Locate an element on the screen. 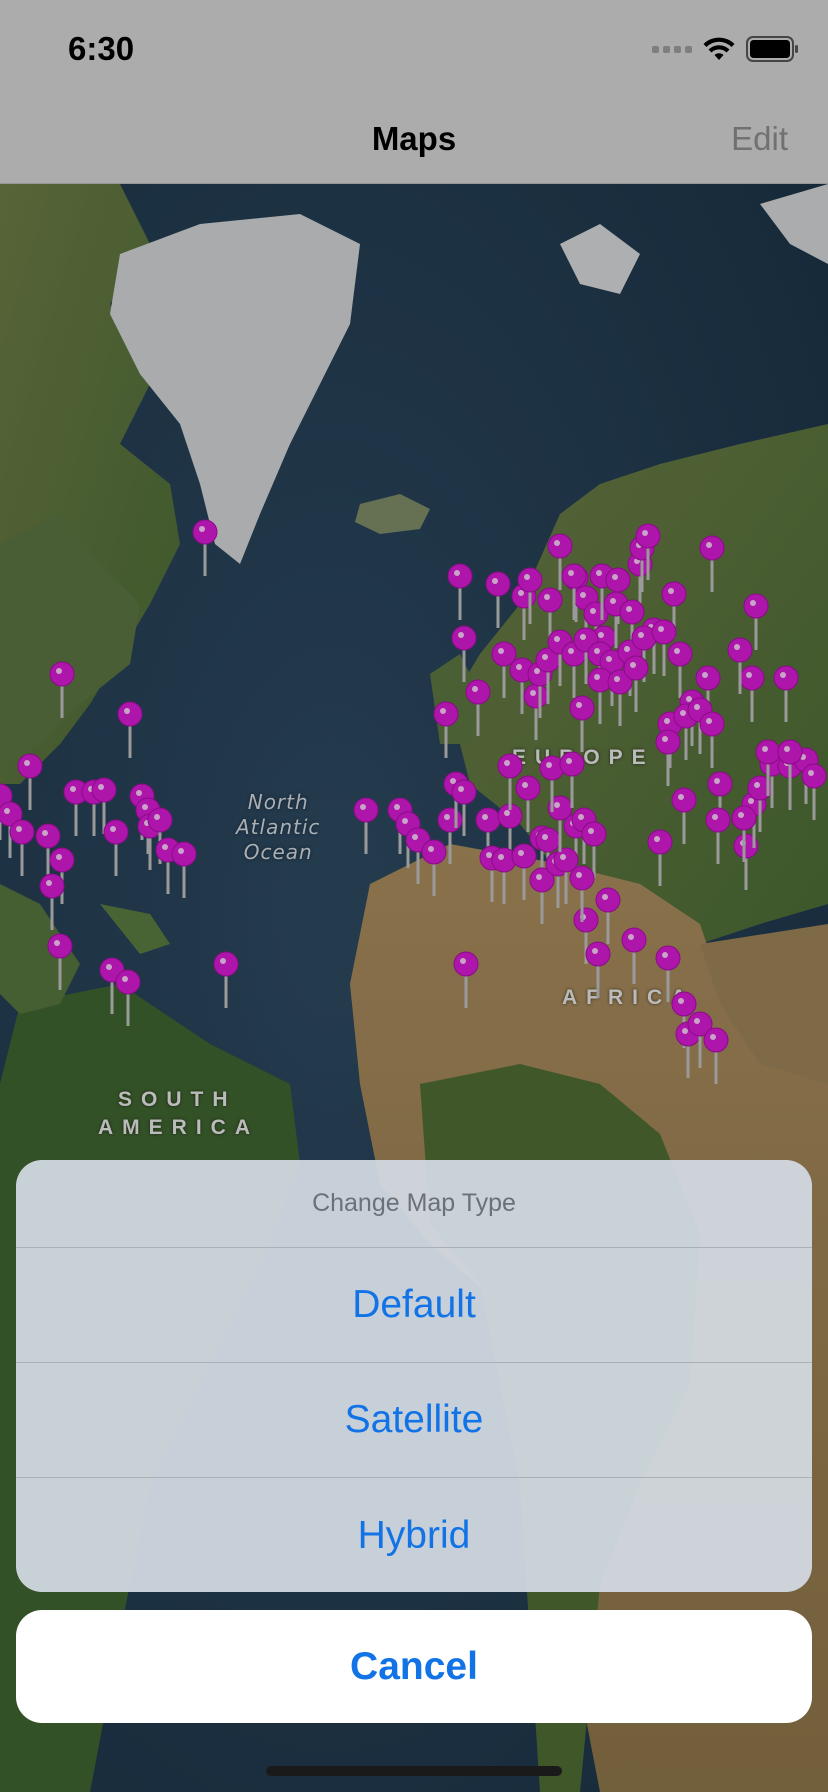 This screenshot has height=1792, width=828. status-time: 6:30 is located at coordinates (101, 48).